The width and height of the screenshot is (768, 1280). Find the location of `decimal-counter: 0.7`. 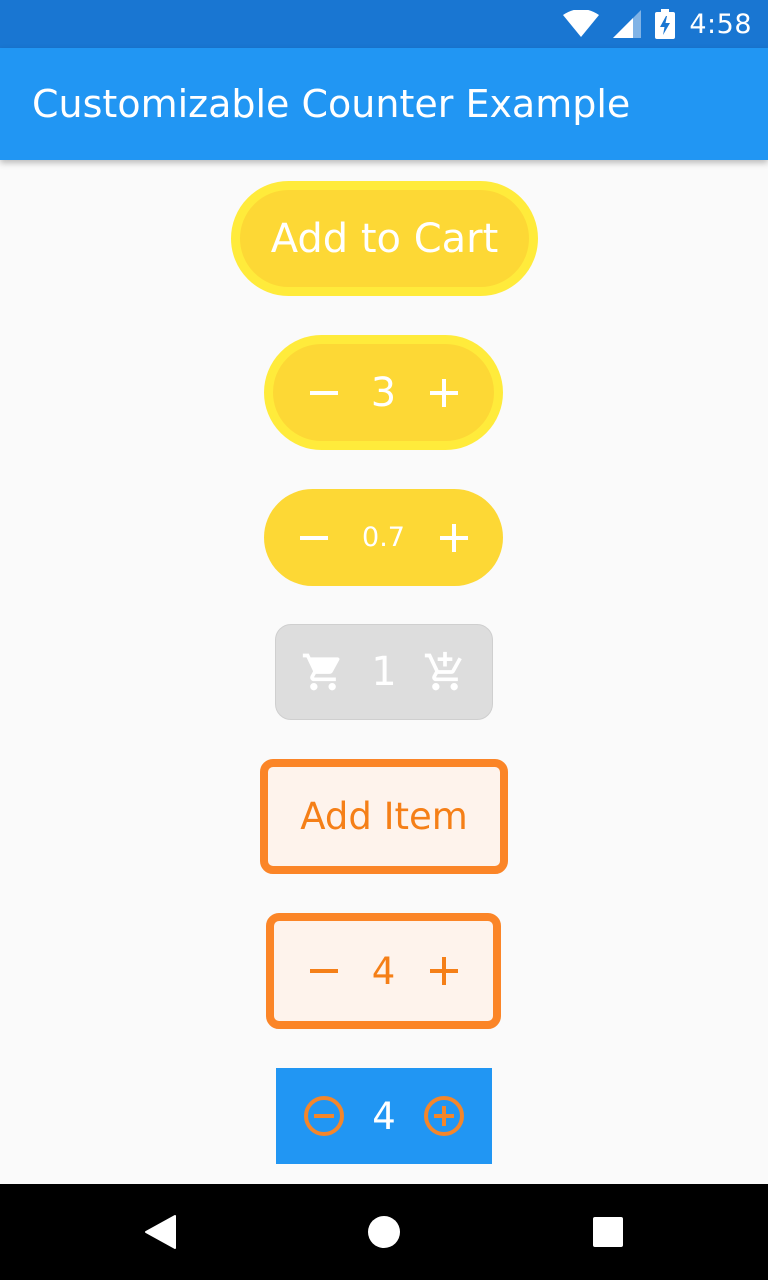

decimal-counter: 0.7 is located at coordinates (383, 537).